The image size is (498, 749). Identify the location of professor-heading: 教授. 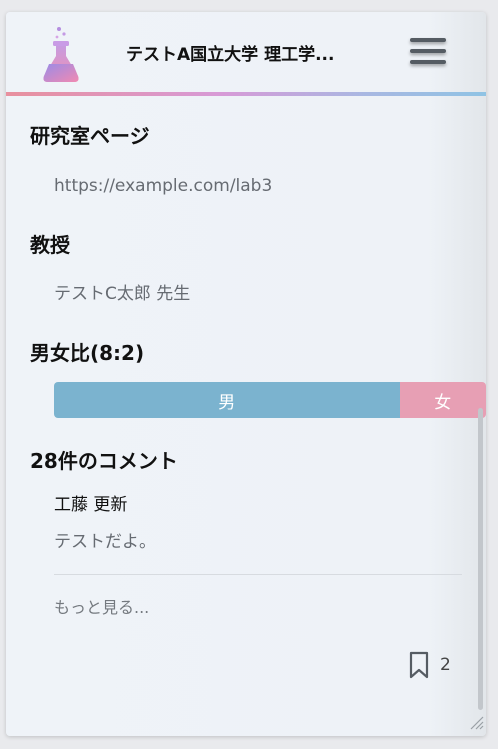
(50, 245).